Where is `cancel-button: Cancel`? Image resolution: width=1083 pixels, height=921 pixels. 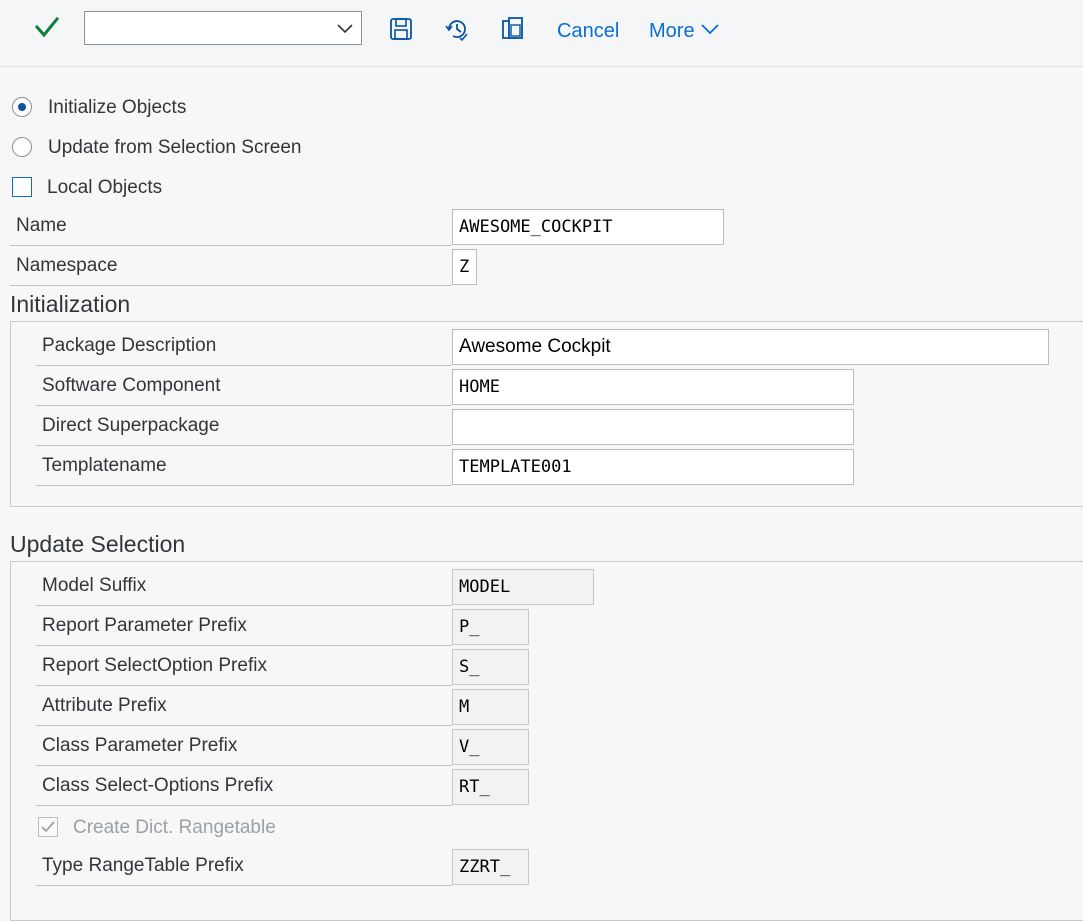
cancel-button: Cancel is located at coordinates (588, 31).